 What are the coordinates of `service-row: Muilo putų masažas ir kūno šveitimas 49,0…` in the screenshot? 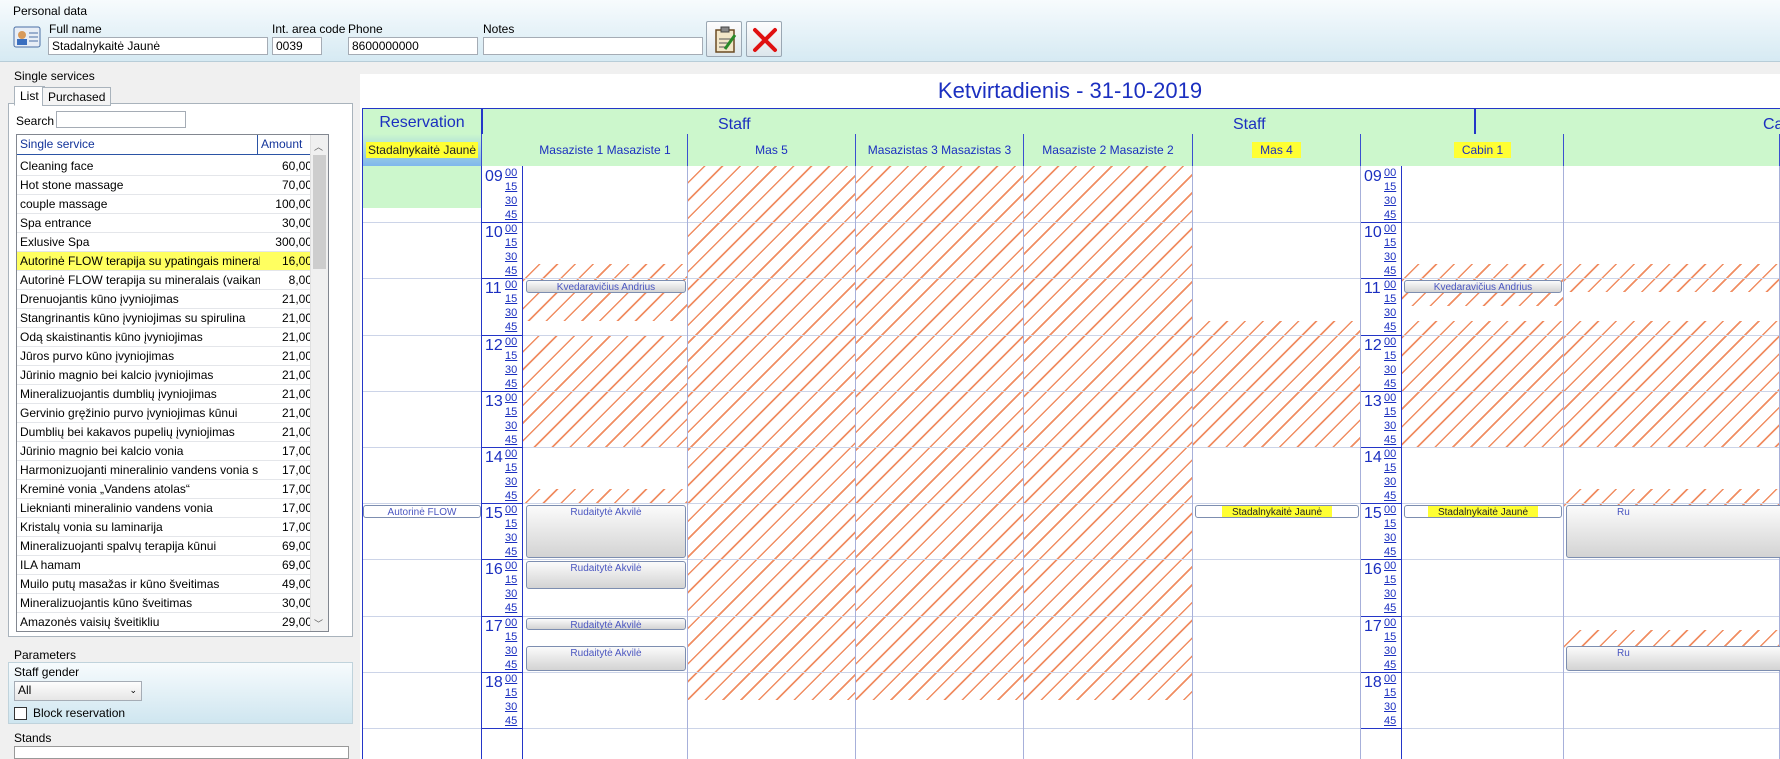 It's located at (172, 584).